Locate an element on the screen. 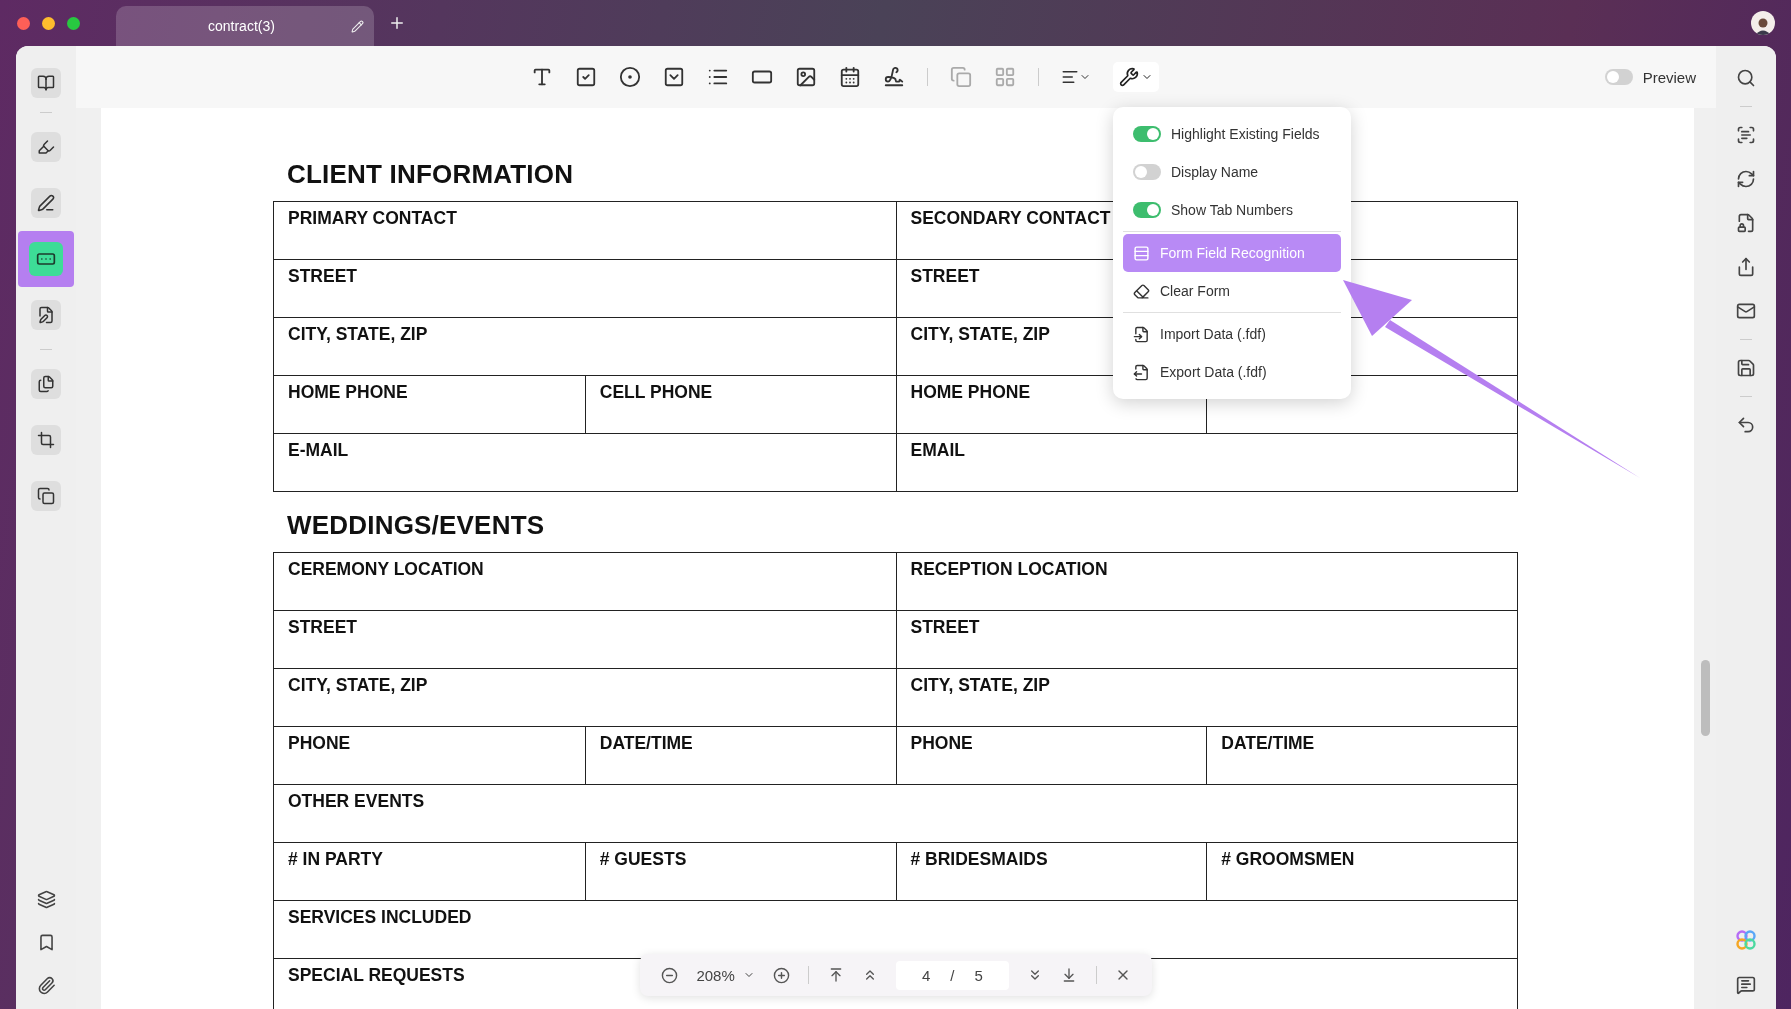  preview-label: Preview is located at coordinates (1669, 77).